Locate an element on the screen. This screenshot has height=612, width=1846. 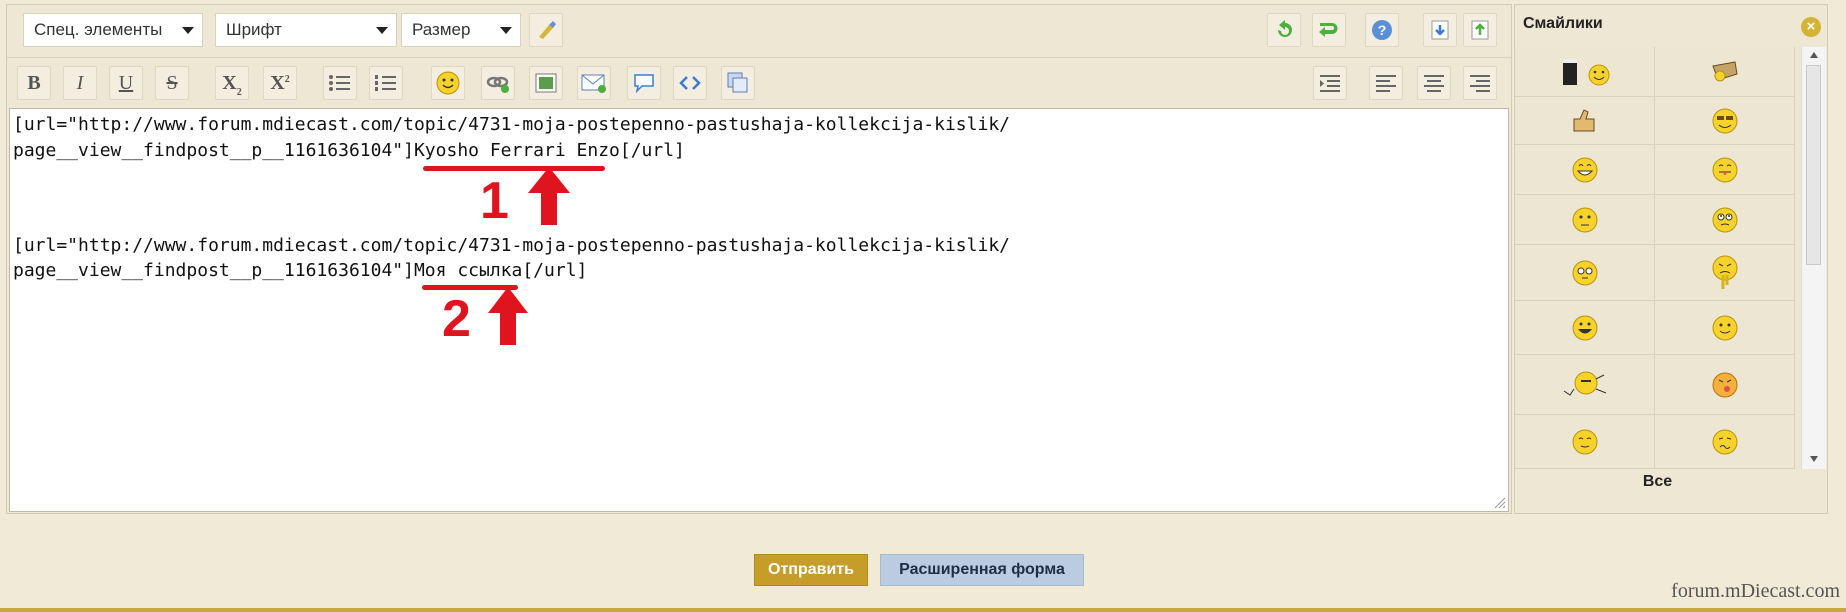
subscript-base: X is located at coordinates (229, 82).